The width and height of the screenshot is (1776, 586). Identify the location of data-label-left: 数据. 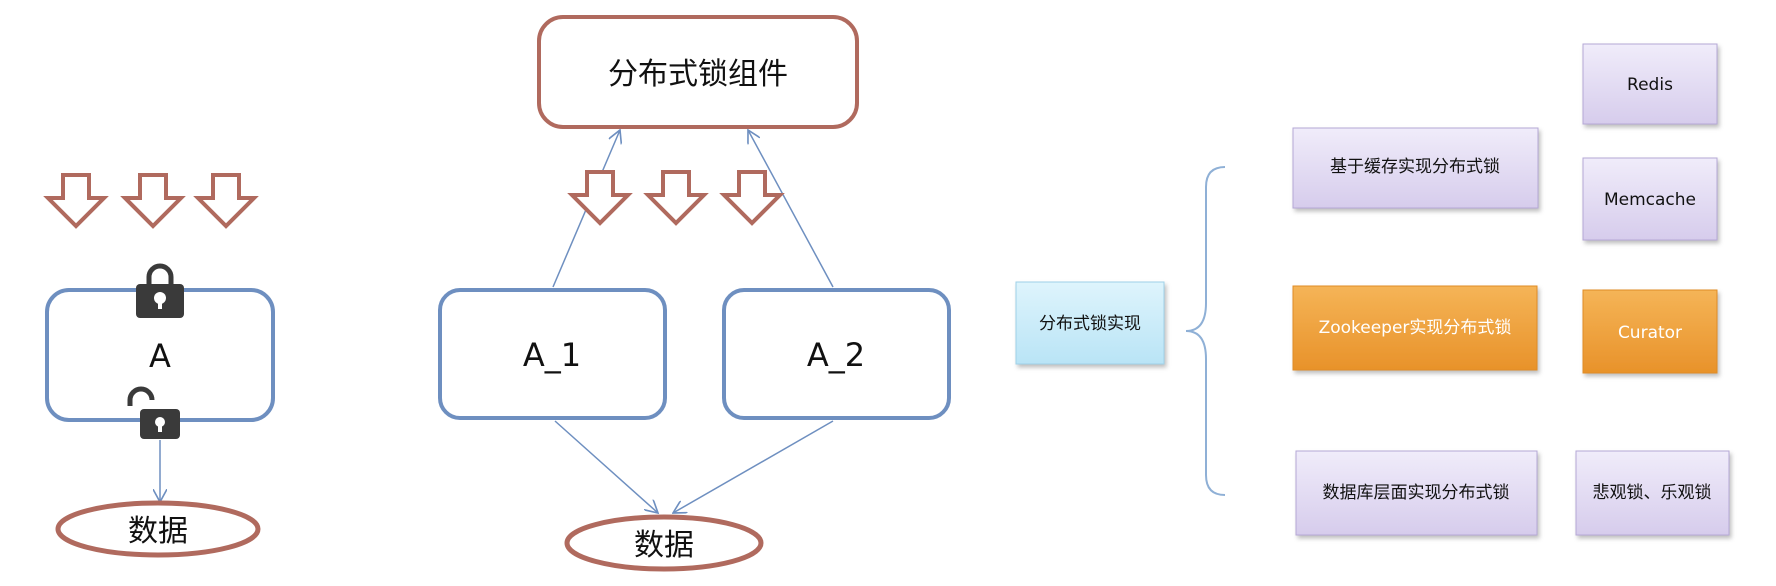
(158, 531).